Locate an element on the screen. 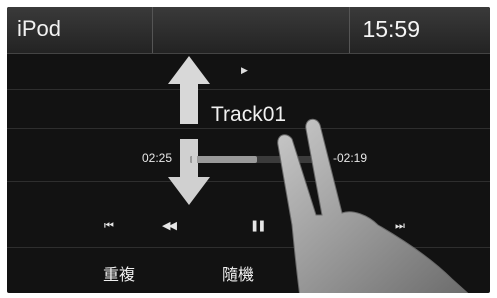 The height and width of the screenshot is (298, 497). elapsed-time: 02:25 is located at coordinates (157, 158).